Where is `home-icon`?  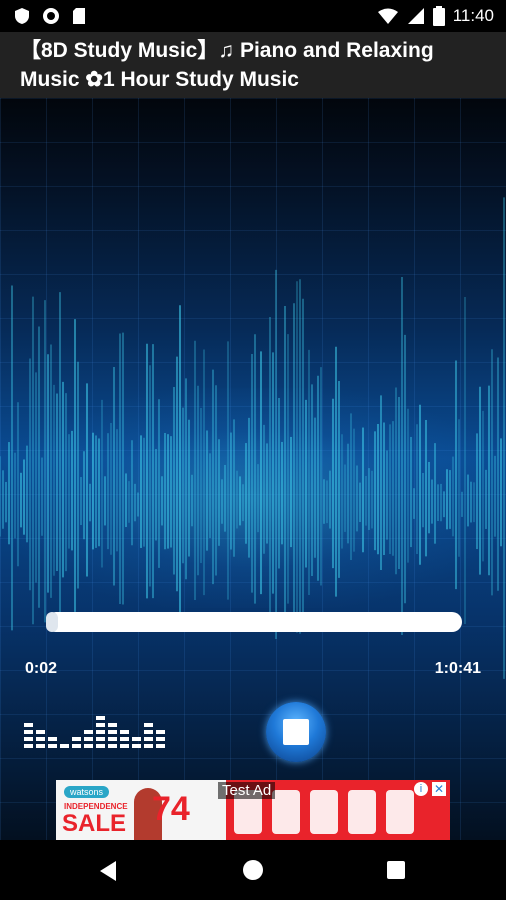
home-icon is located at coordinates (253, 870).